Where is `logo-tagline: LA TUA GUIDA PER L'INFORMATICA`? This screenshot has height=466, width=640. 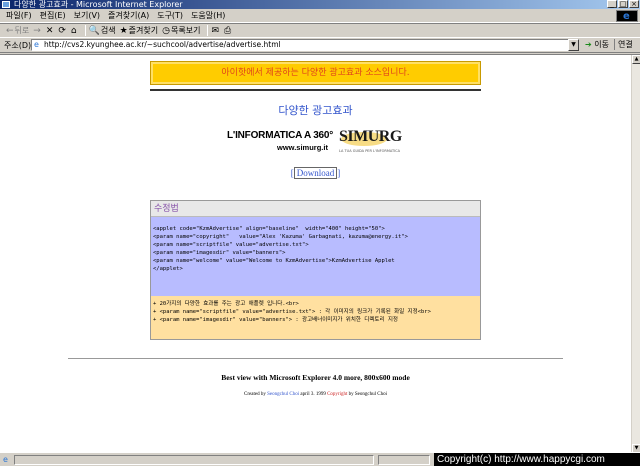
logo-tagline: LA TUA GUIDA PER L'INFORMATICA is located at coordinates (369, 151).